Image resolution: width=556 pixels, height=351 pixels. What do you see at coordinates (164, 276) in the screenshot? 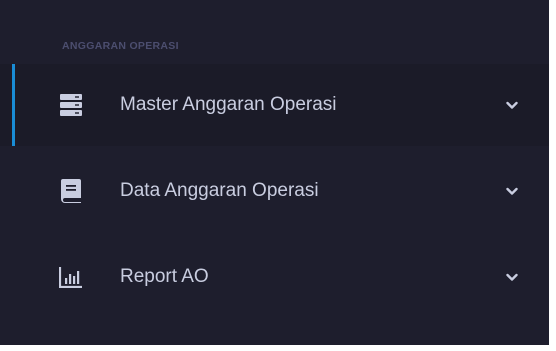
I see `sidebar-item-label: Report AO` at bounding box center [164, 276].